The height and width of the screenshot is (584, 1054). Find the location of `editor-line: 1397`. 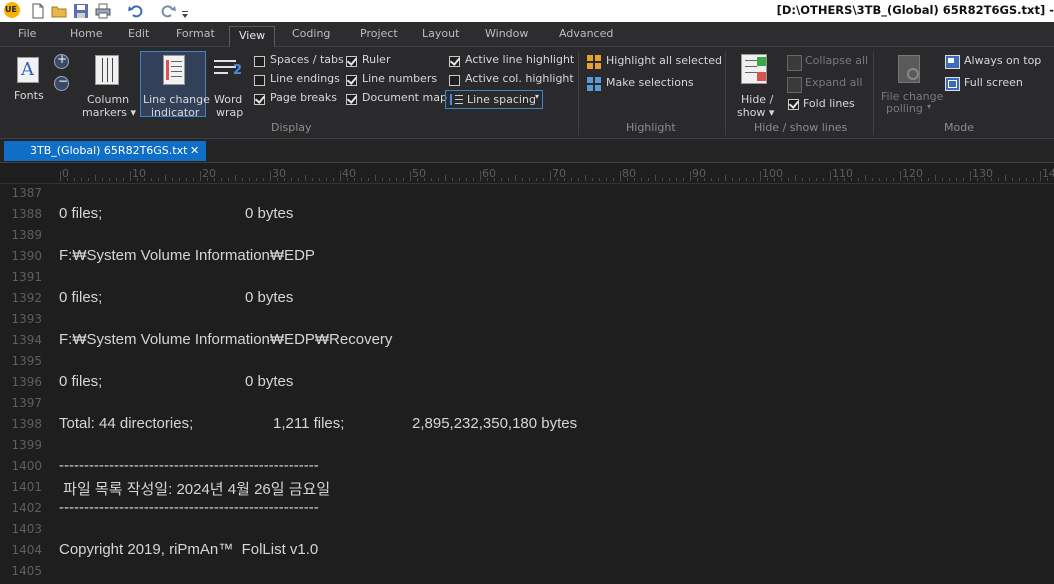

editor-line: 1397 is located at coordinates (527, 404).